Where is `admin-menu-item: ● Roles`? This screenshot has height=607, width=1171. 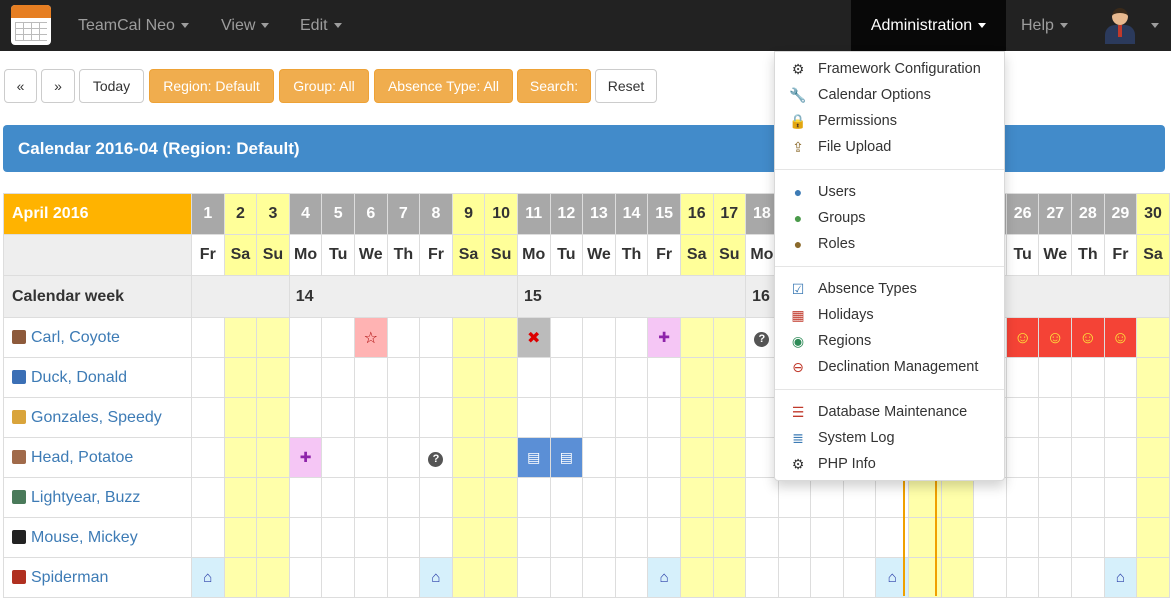
admin-menu-item: ● Roles is located at coordinates (889, 244).